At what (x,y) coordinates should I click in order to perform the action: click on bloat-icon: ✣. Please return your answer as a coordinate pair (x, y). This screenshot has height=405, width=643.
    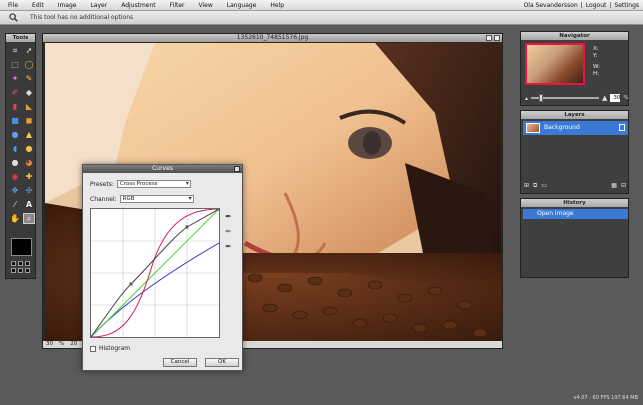
    Looking at the image, I should click on (29, 190).